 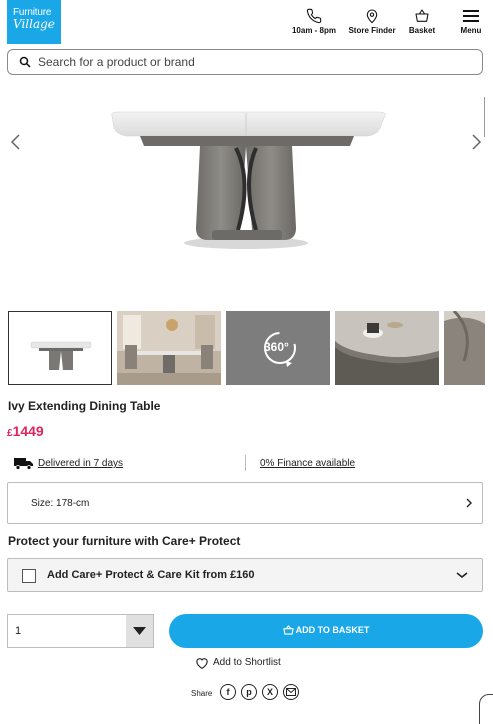 What do you see at coordinates (23, 464) in the screenshot?
I see `delivery-truck-icon` at bounding box center [23, 464].